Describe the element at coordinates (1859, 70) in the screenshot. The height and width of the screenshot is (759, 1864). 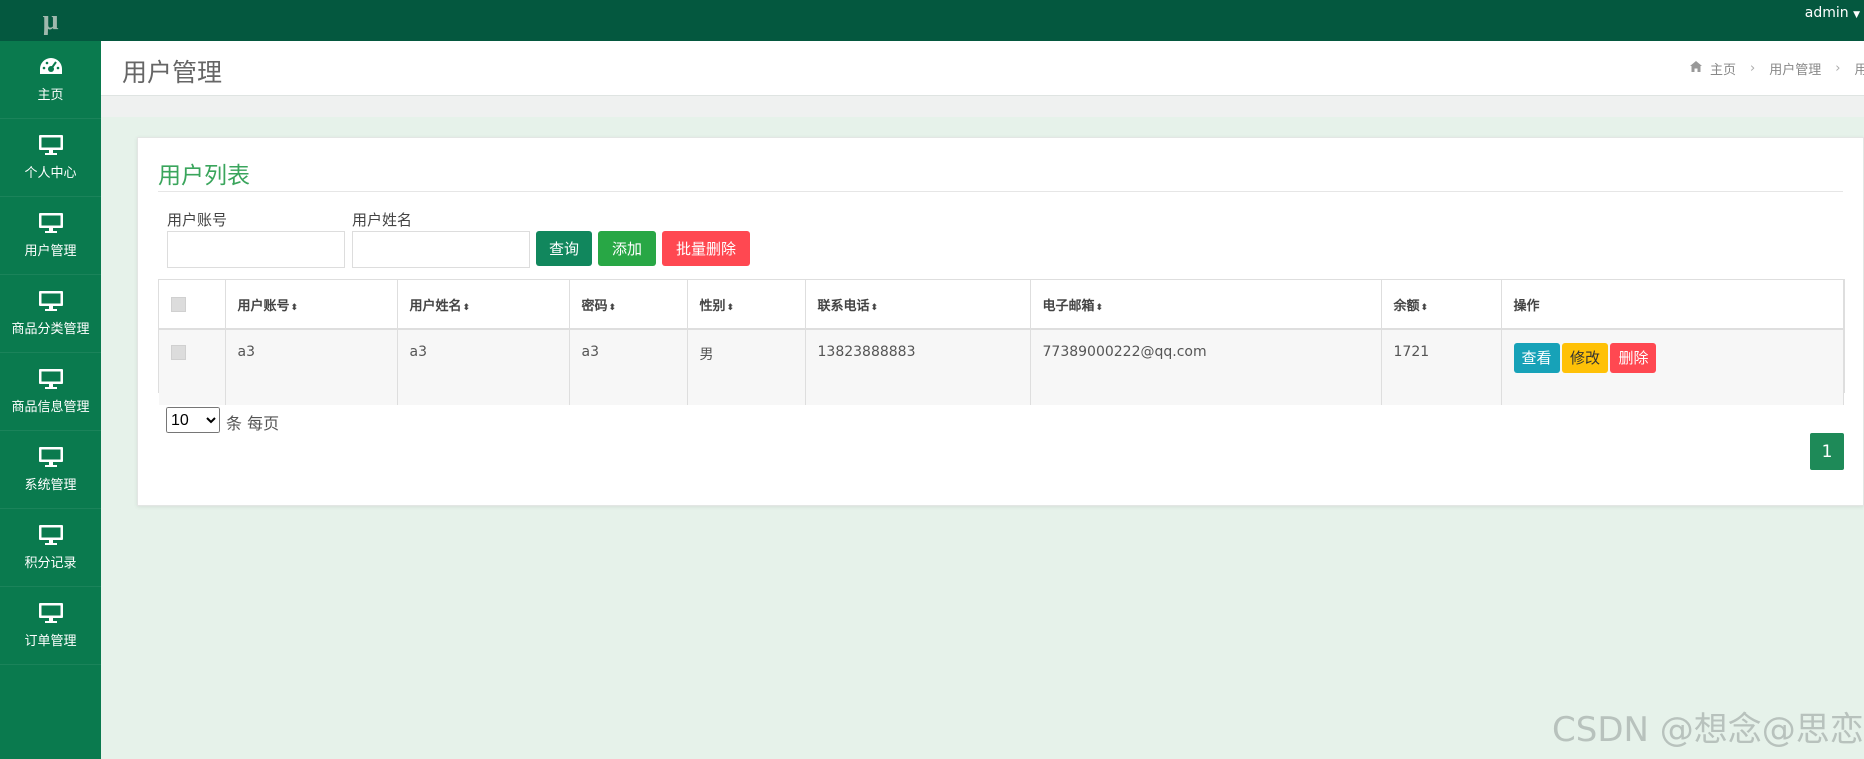
I see `breadcrumb-current: 用` at that location.